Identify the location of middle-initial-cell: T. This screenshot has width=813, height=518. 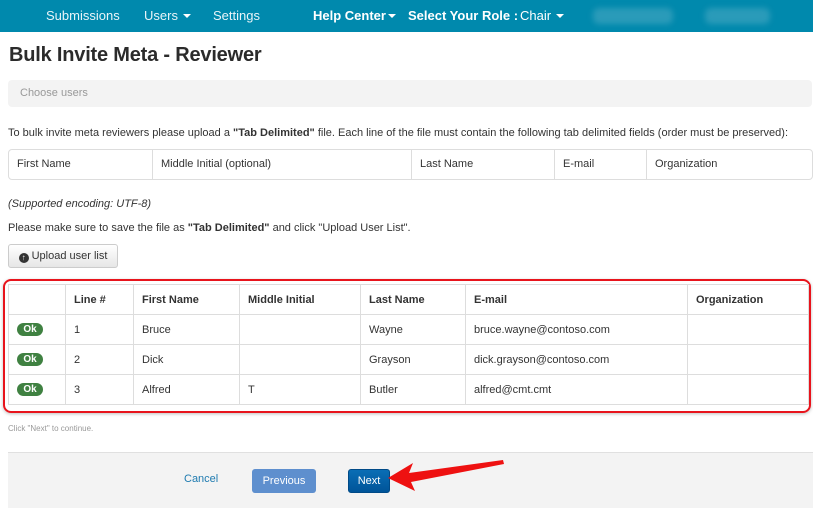
(300, 389).